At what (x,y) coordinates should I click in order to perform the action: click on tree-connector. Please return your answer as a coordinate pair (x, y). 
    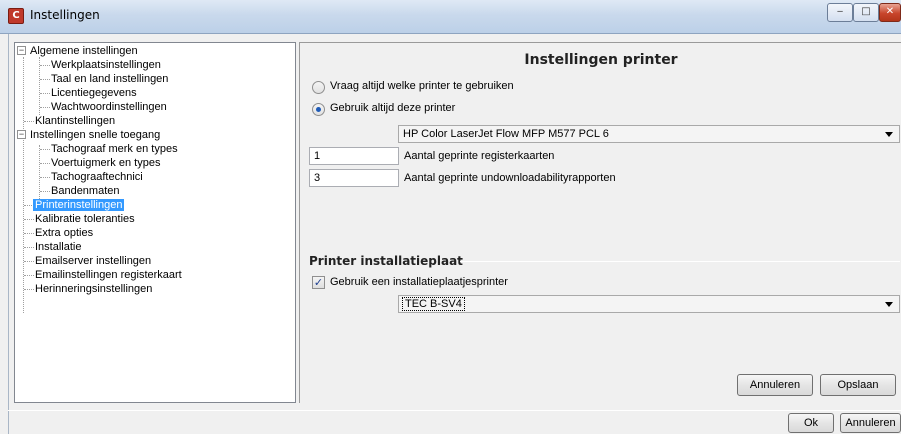
    Looking at the image, I should click on (39, 174).